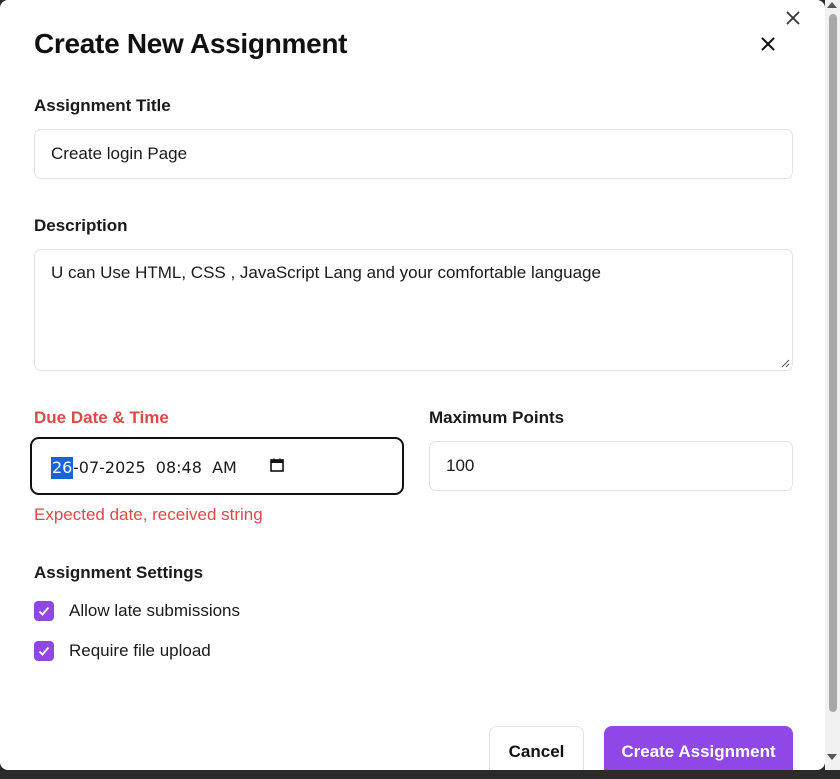 The image size is (840, 779). Describe the element at coordinates (536, 748) in the screenshot. I see `cancel-button: Cancel` at that location.